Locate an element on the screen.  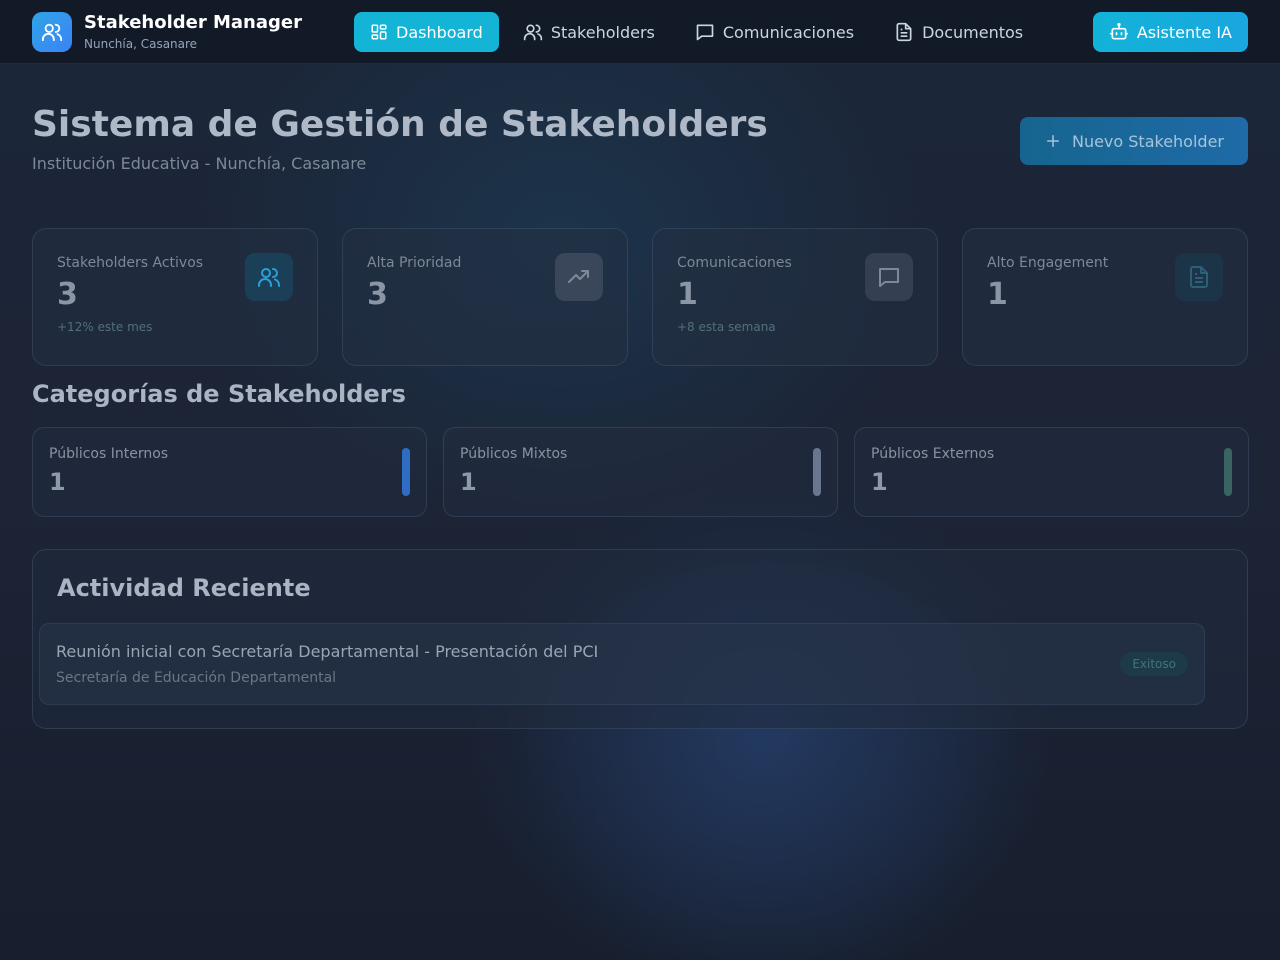
brand: Stakeholder Manager Nunchía, Casanare is located at coordinates (167, 31).